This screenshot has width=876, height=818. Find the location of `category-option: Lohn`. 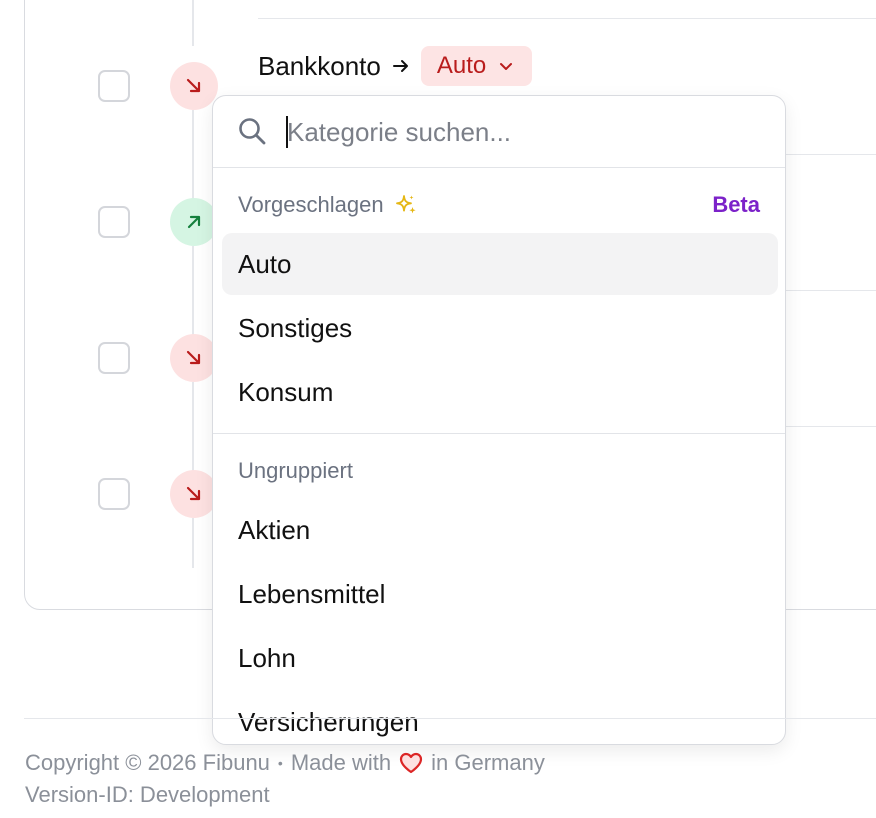

category-option: Lohn is located at coordinates (500, 658).